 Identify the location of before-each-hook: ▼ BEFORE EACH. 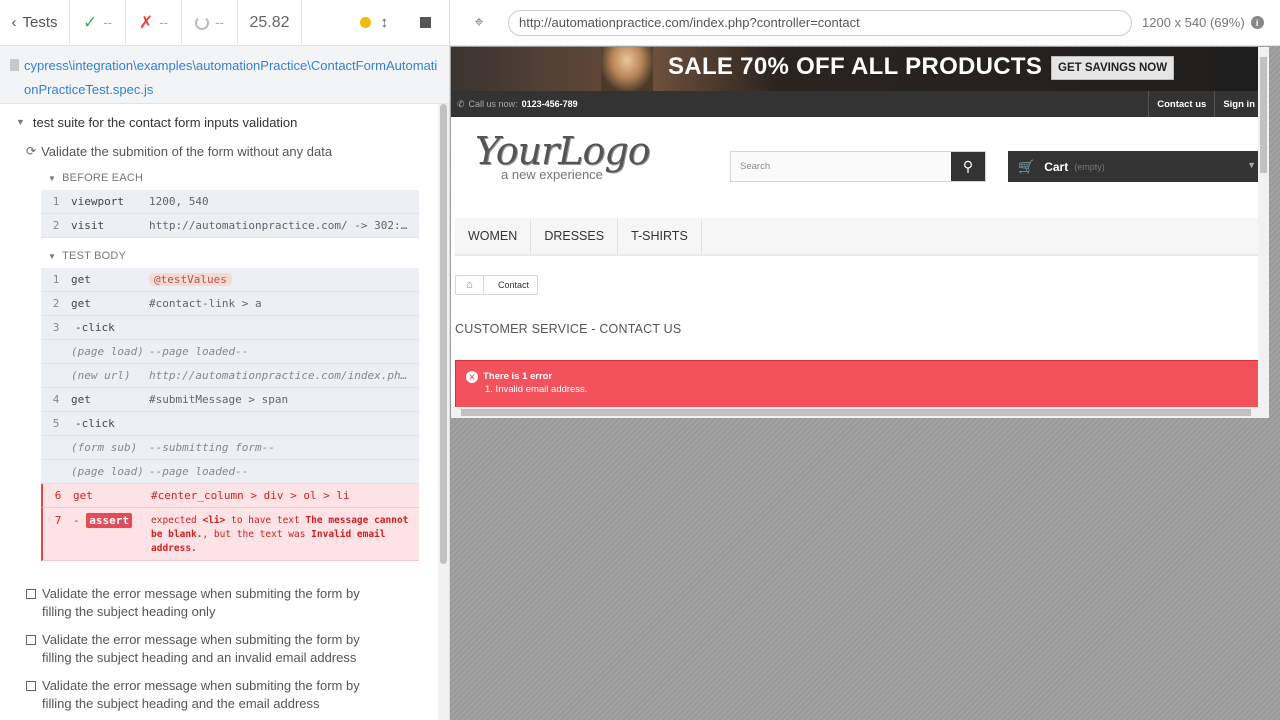
(224, 178).